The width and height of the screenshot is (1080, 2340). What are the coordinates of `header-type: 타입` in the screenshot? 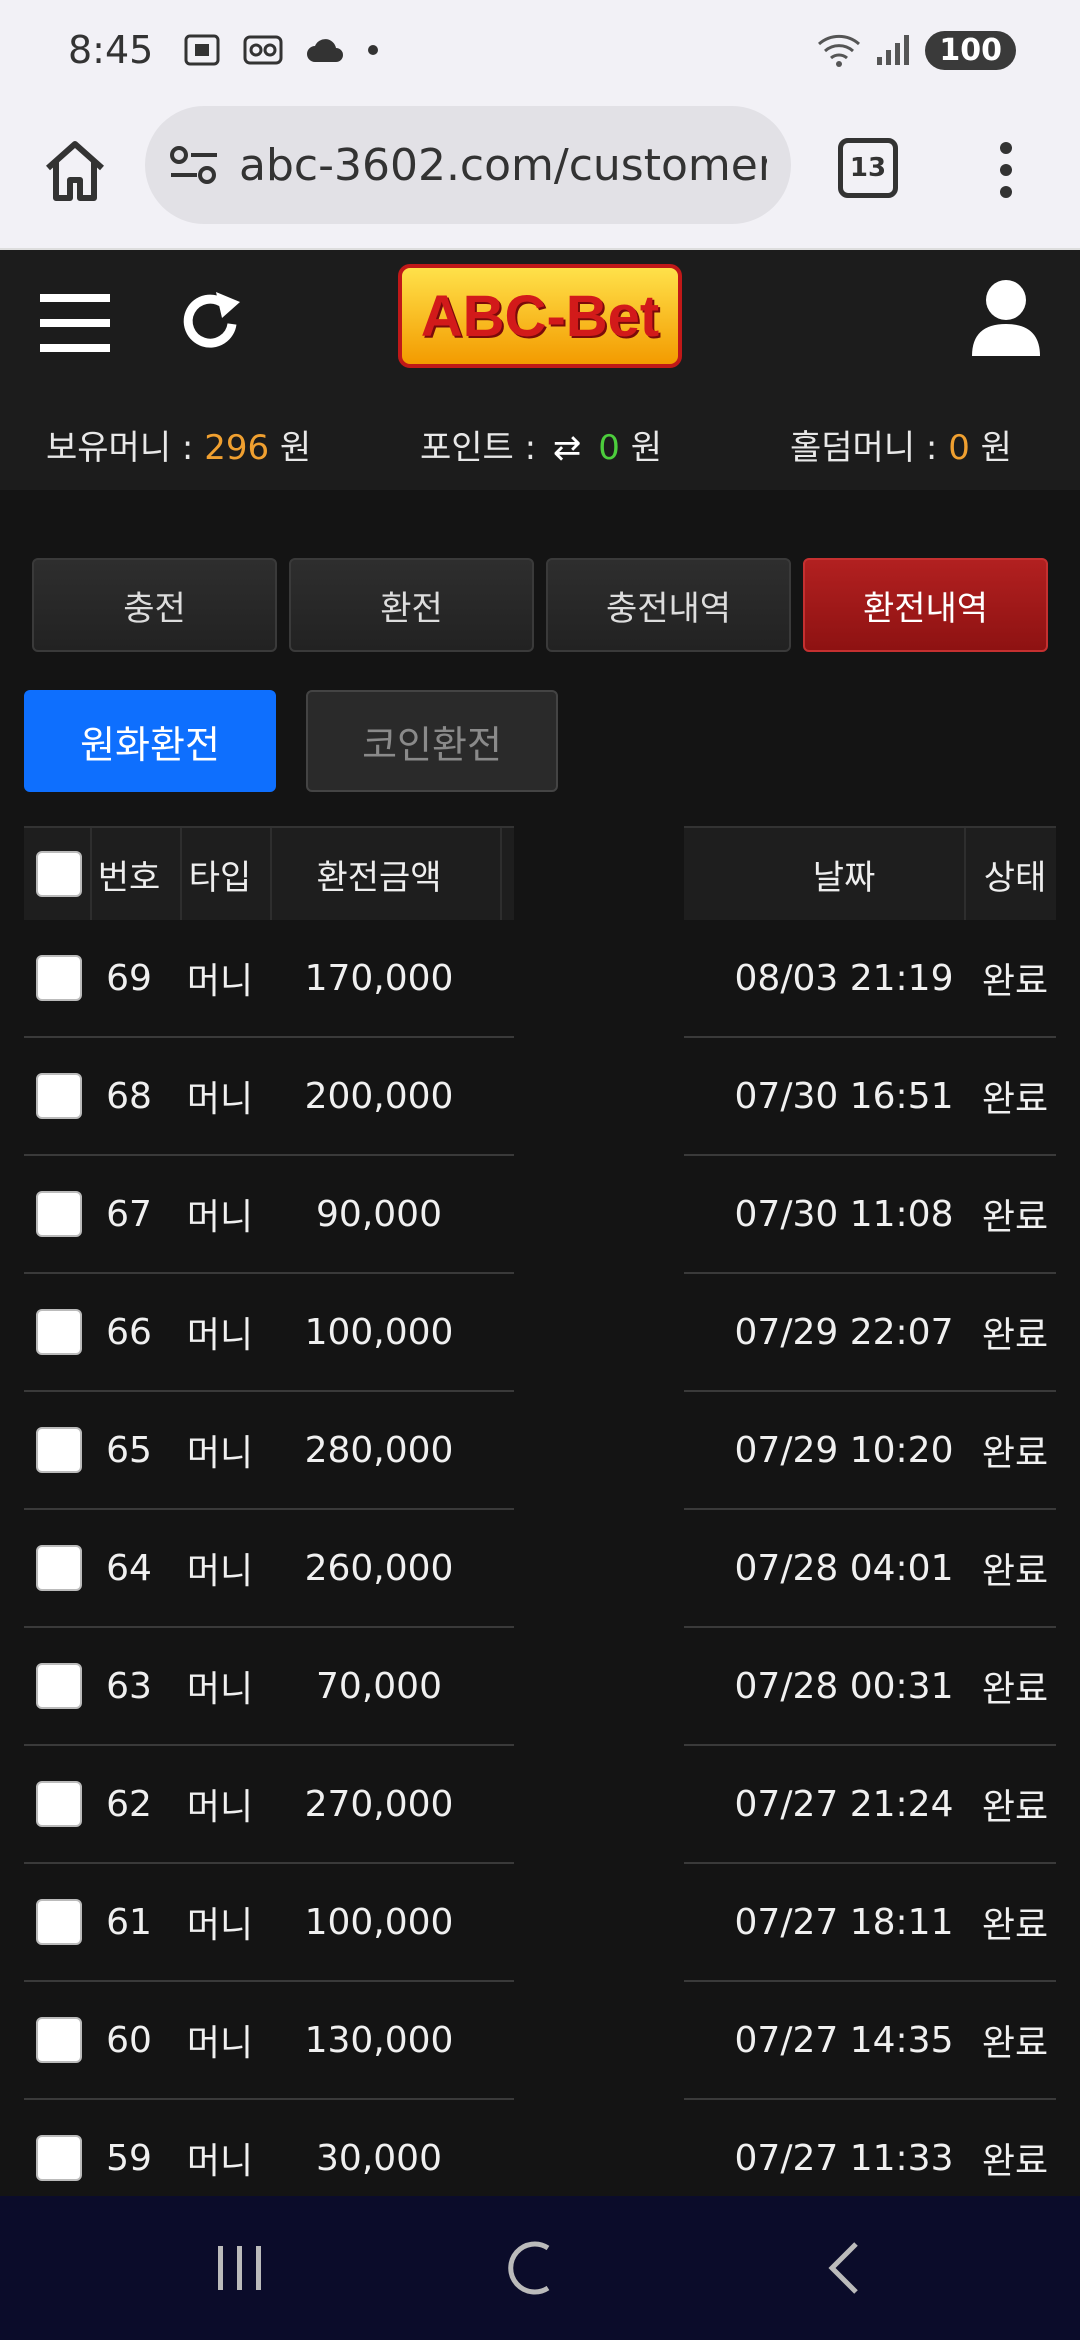 It's located at (220, 877).